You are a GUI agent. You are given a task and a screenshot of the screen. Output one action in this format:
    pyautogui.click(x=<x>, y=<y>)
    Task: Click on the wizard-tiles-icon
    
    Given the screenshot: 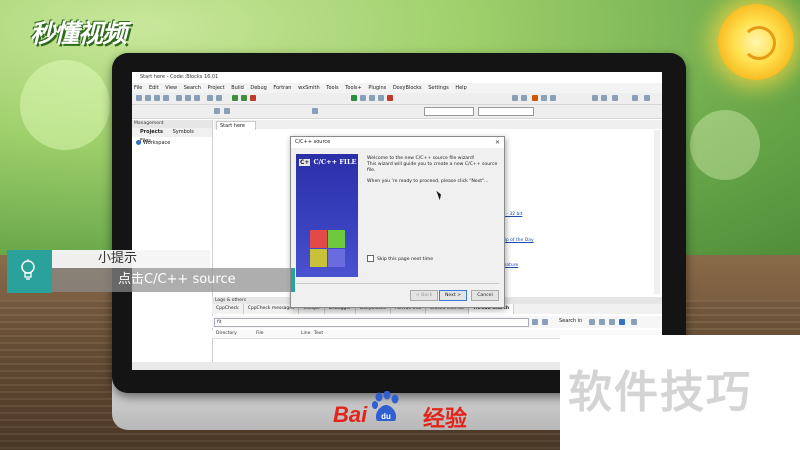 What is the action you would take?
    pyautogui.click(x=328, y=249)
    